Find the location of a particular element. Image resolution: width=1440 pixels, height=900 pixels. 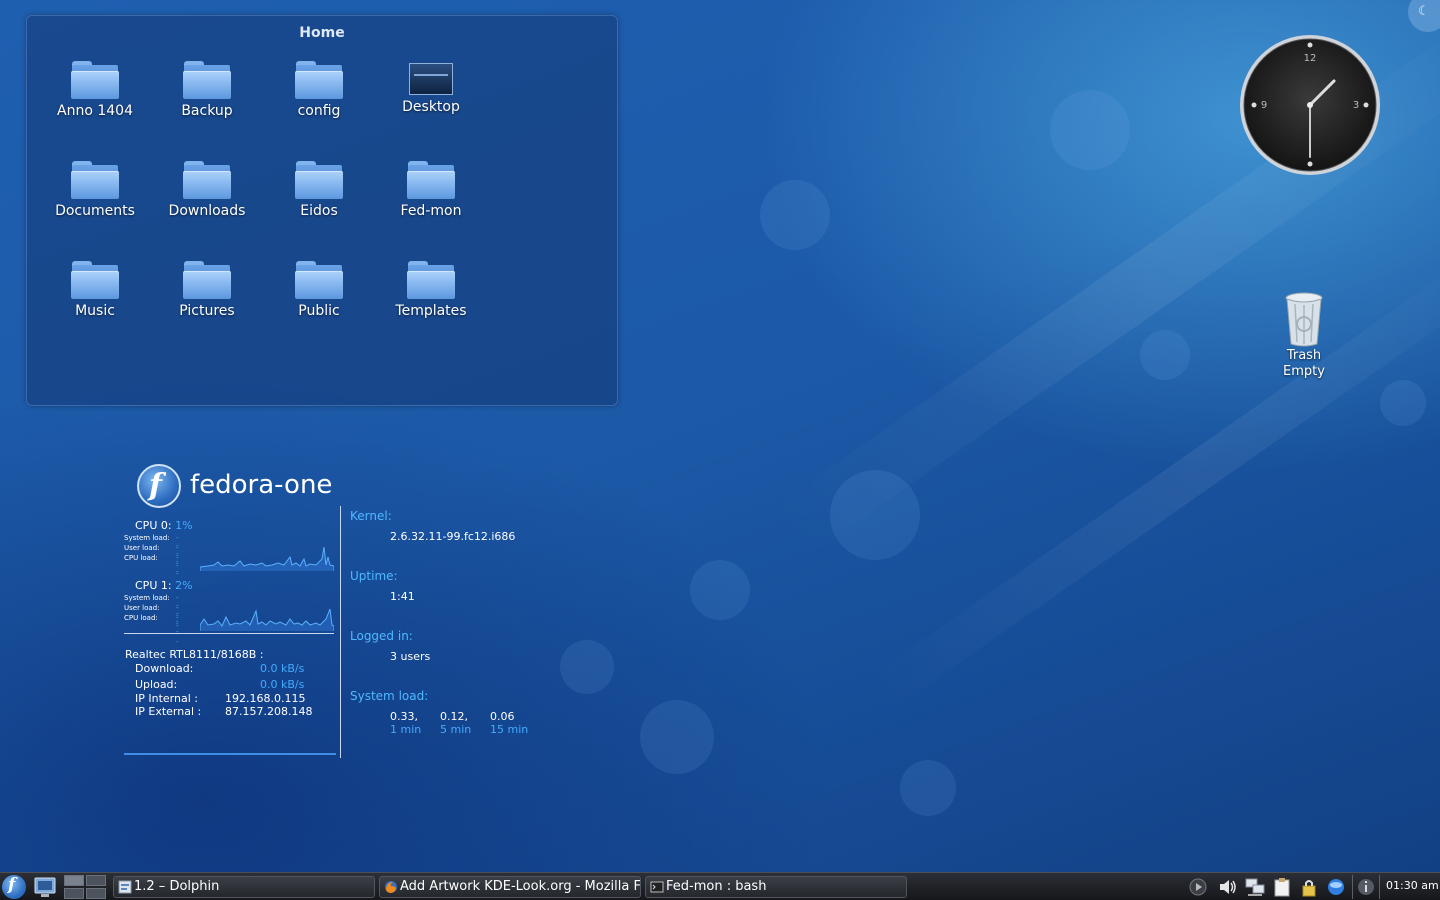

clock-face: 12 3 9 is located at coordinates (1310, 105).